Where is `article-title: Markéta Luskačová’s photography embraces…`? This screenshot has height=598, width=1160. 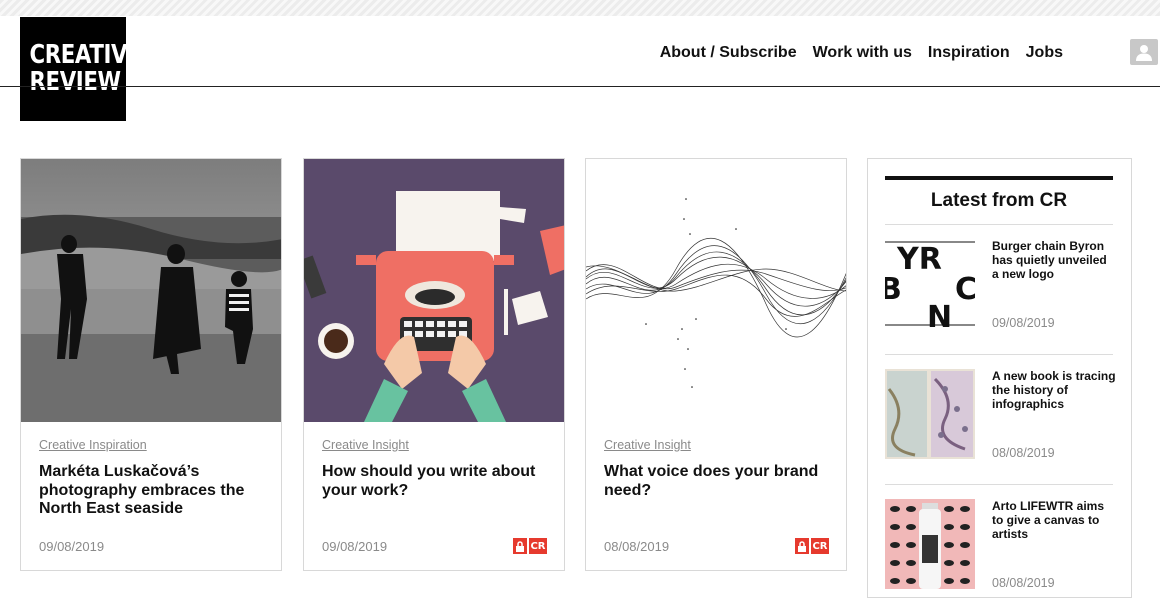
article-title: Markéta Luskačová’s photography embraces… is located at coordinates (153, 491).